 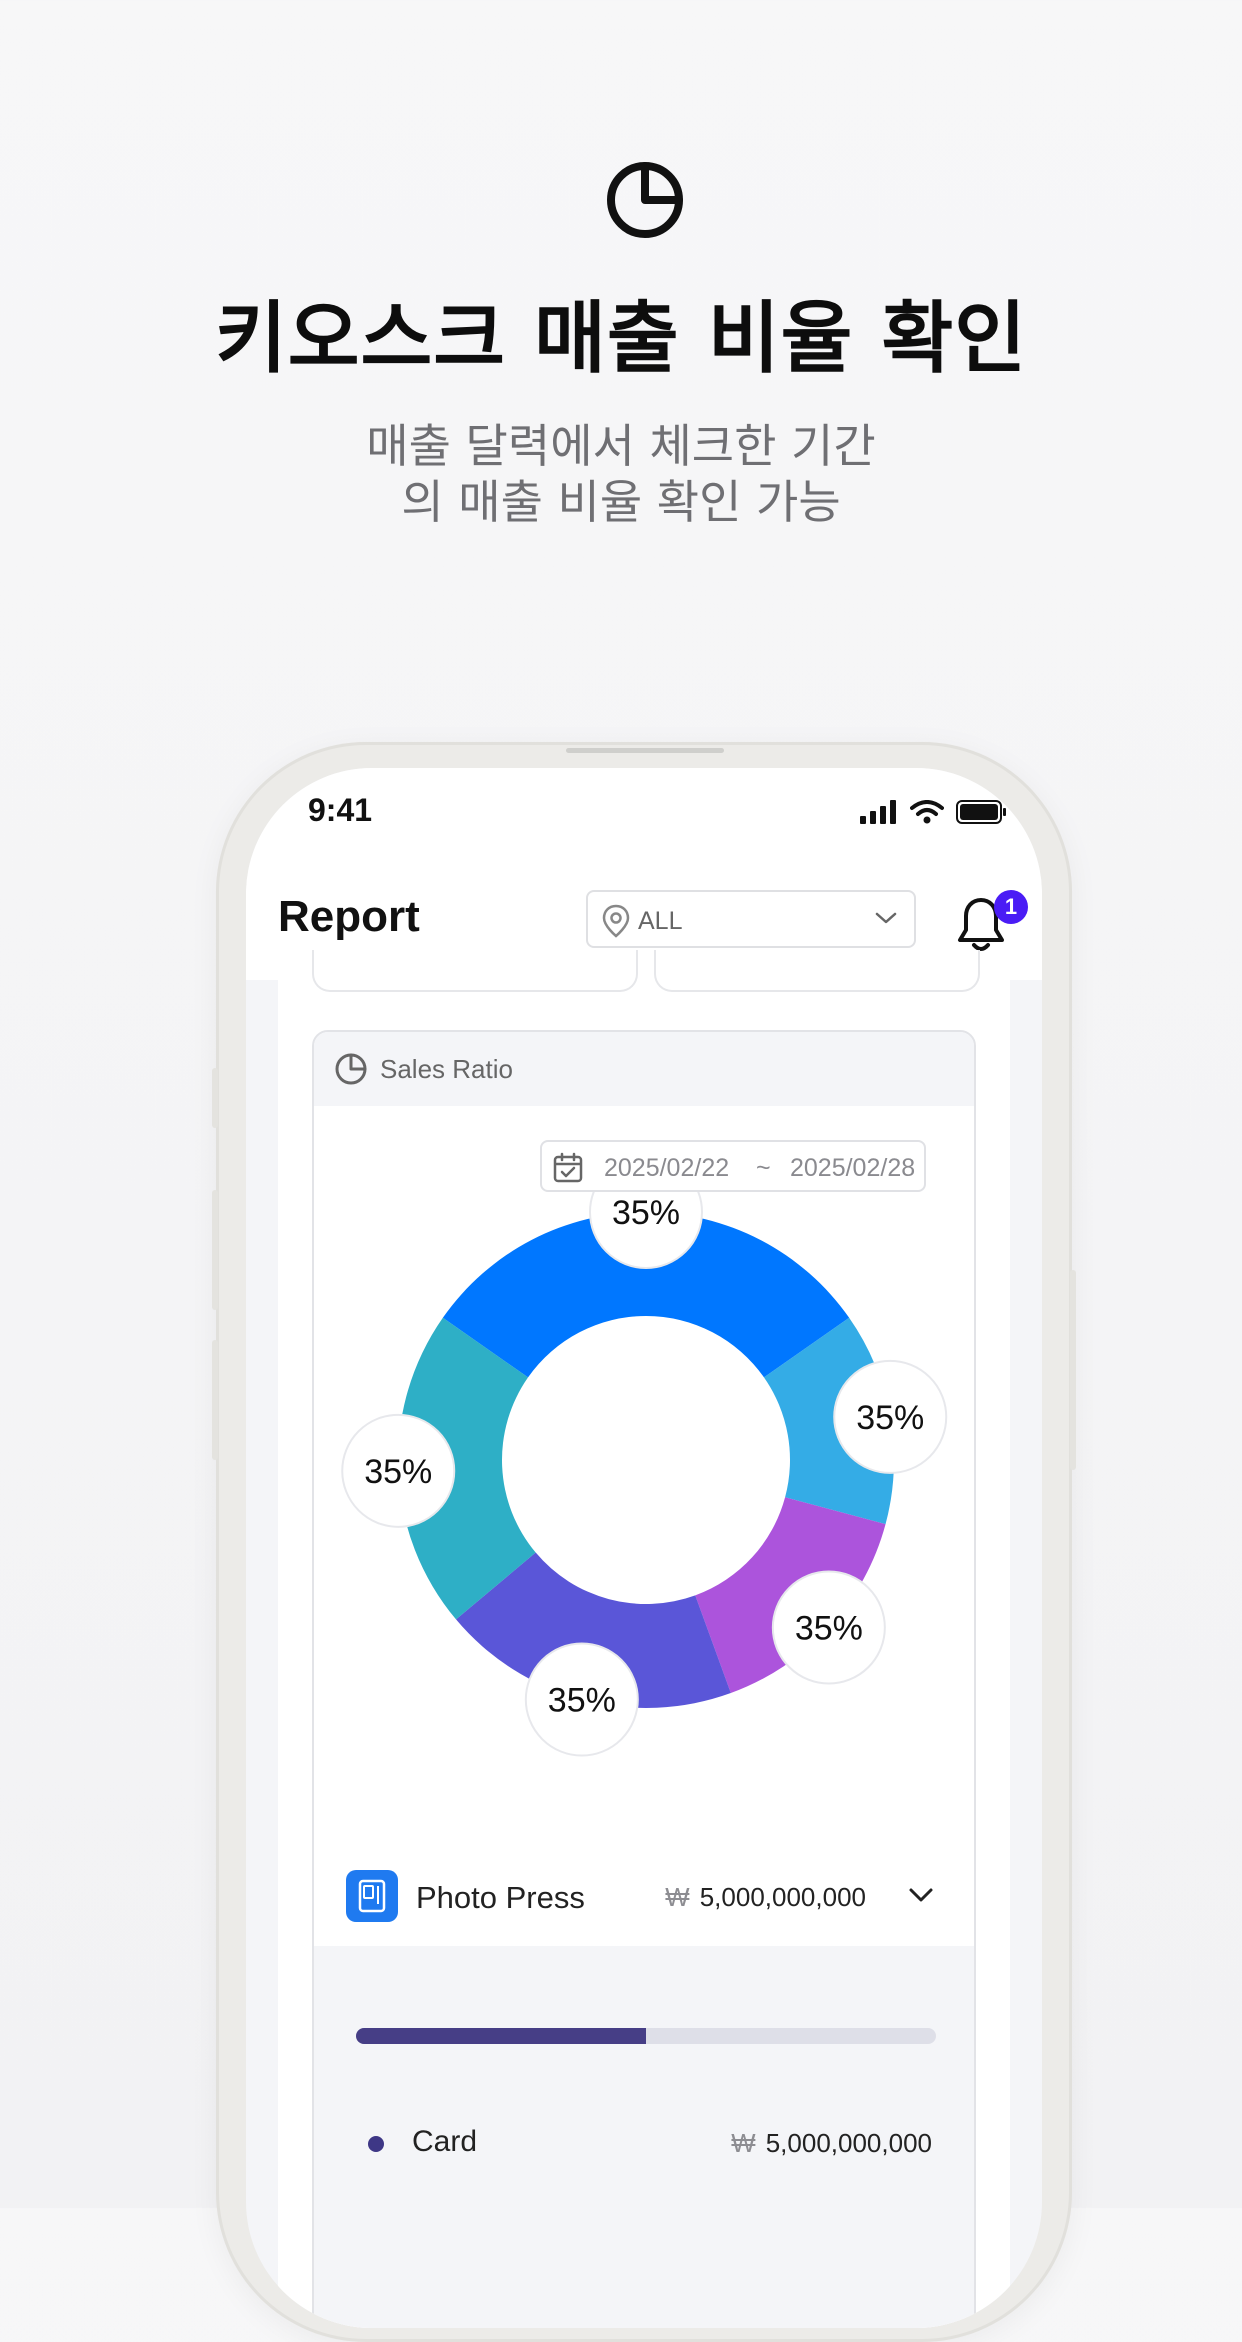 I want to click on status-bar: 9:41, so click(x=644, y=818).